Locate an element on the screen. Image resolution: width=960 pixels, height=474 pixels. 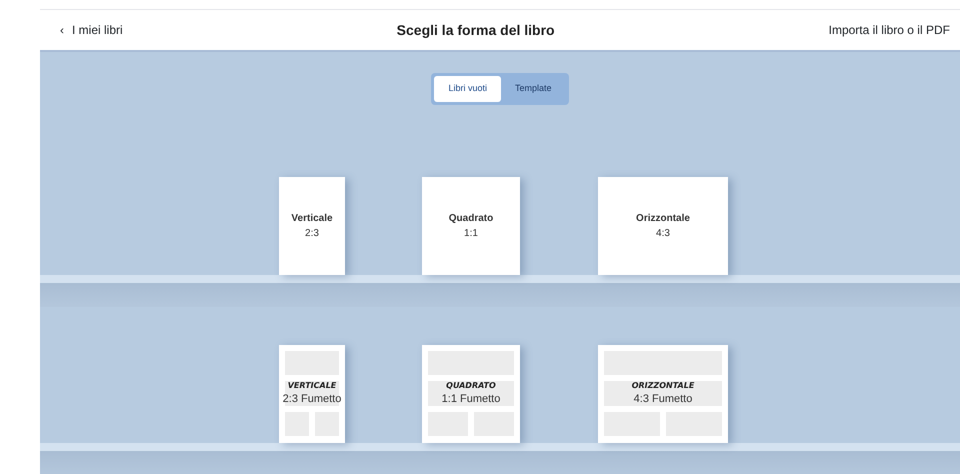
book-ratio: 2:3 is located at coordinates (312, 233).